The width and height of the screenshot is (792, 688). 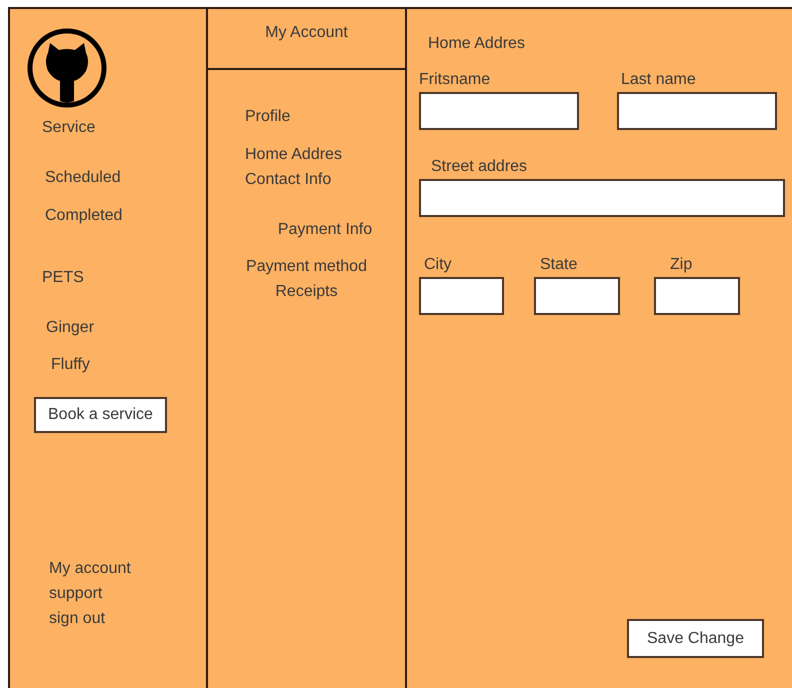 I want to click on zip-field, so click(x=697, y=296).